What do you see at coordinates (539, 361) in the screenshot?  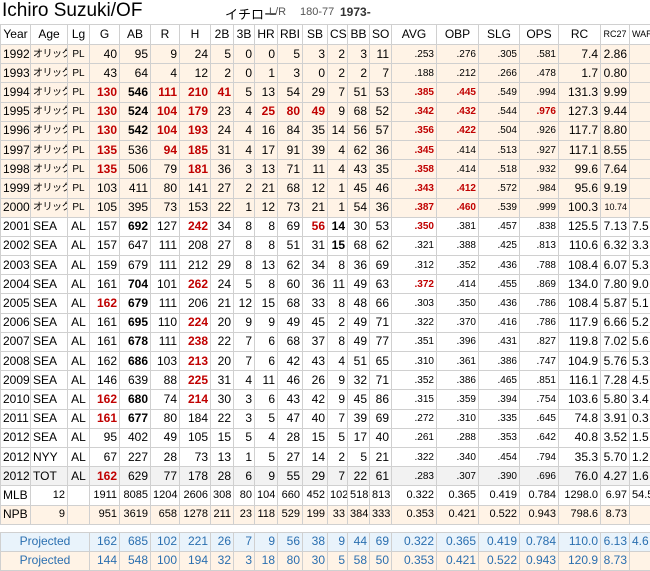 I see `stat-ops: .747` at bounding box center [539, 361].